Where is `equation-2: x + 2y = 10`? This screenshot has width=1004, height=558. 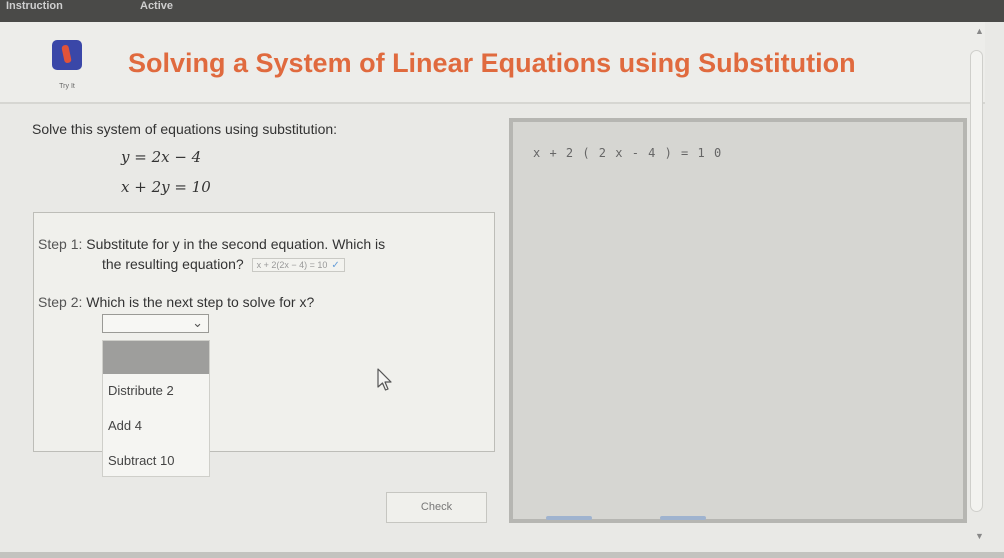
equation-2: x + 2y = 10 is located at coordinates (166, 187).